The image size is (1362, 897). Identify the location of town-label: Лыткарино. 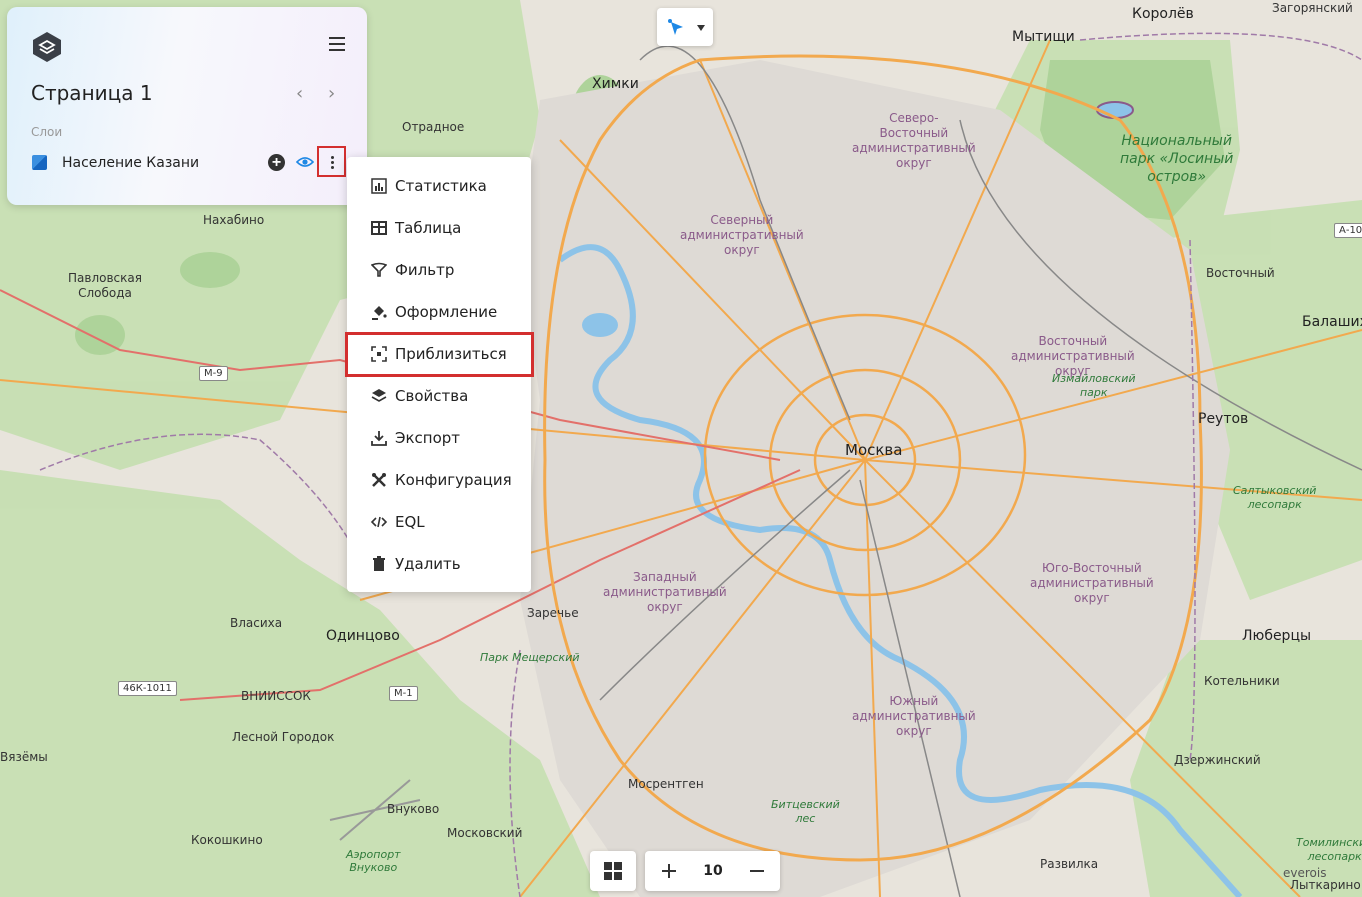
(1325, 885).